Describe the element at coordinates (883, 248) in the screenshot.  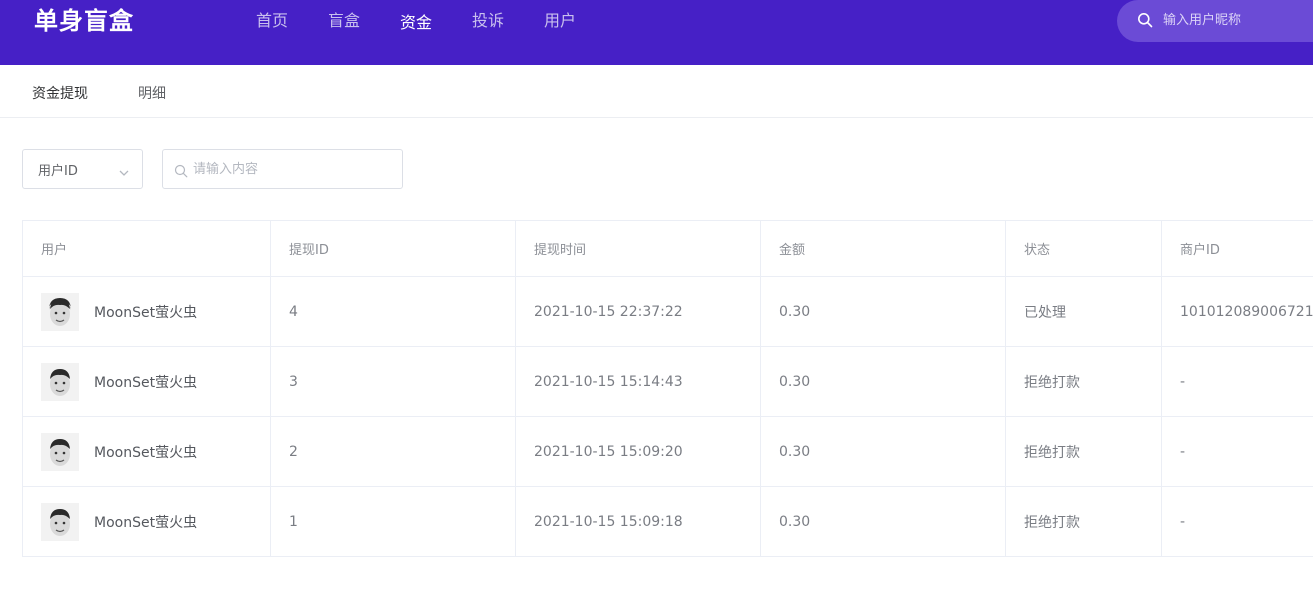
I see `column-header-amount: 金额` at that location.